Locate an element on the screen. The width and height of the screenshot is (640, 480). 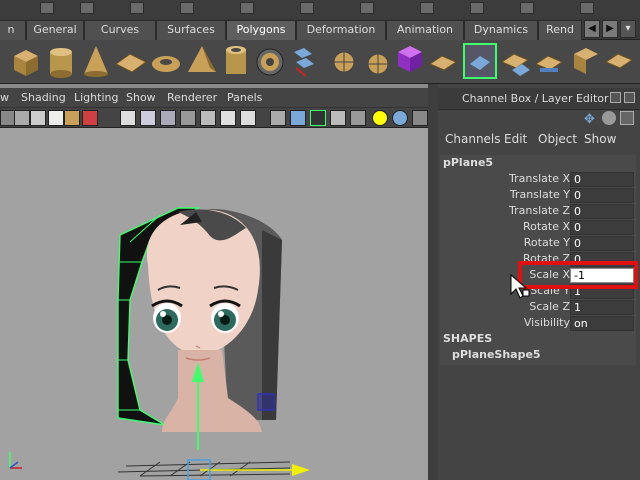
menu-shading: Shading is located at coordinates (43, 97).